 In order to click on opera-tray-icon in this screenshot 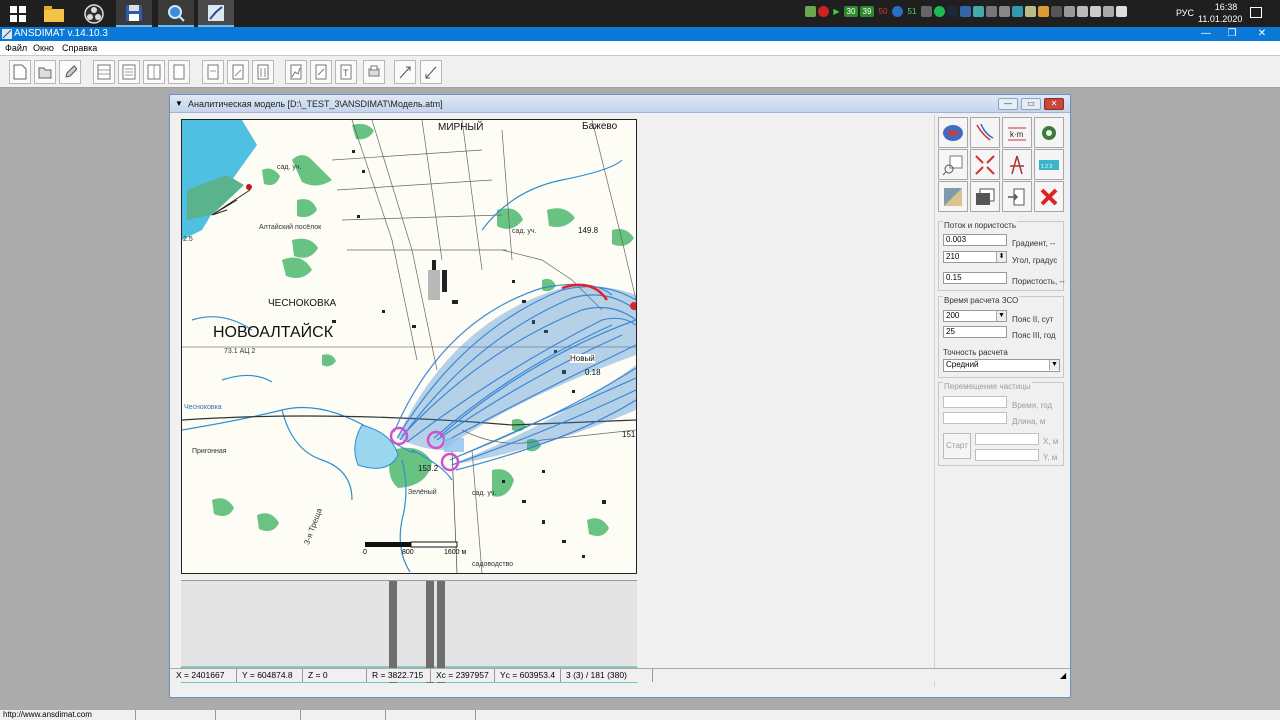, I will do `click(823, 11)`.